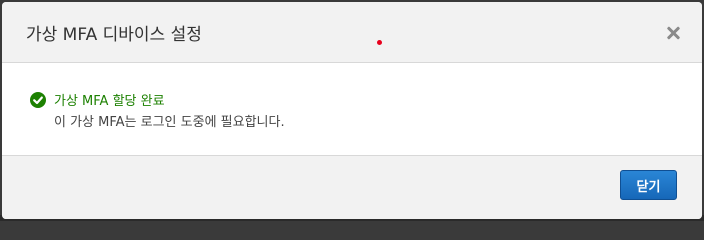  What do you see at coordinates (169, 122) in the screenshot?
I see `success-description: 이 가상 MFA는 로그인 도중에 필요합니다.` at bounding box center [169, 122].